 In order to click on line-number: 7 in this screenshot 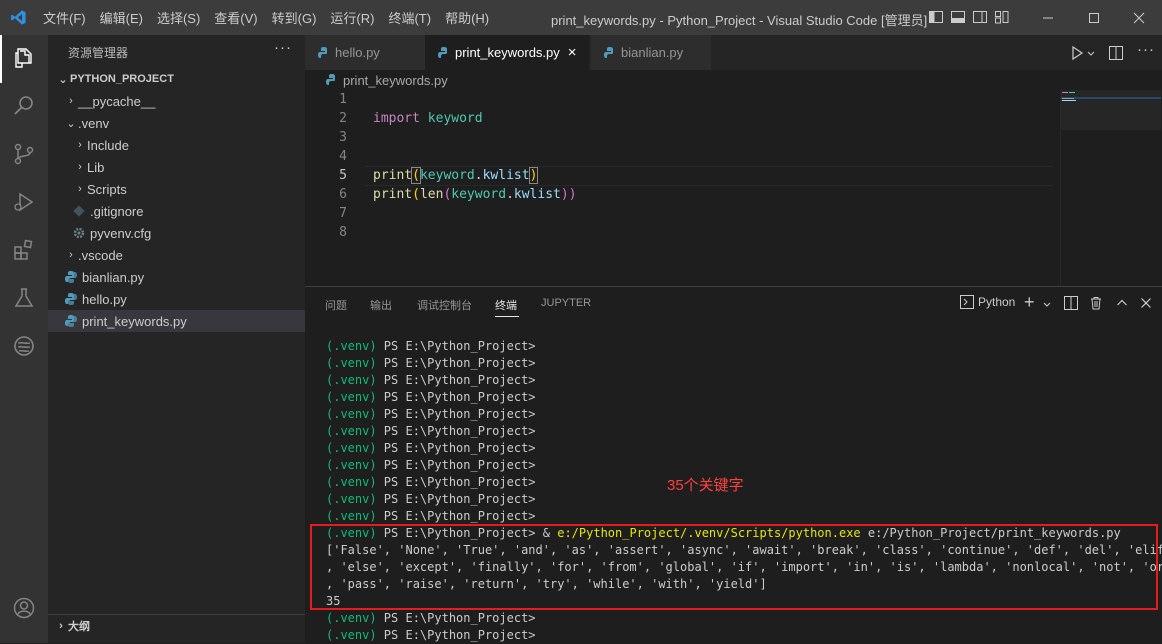, I will do `click(343, 213)`.